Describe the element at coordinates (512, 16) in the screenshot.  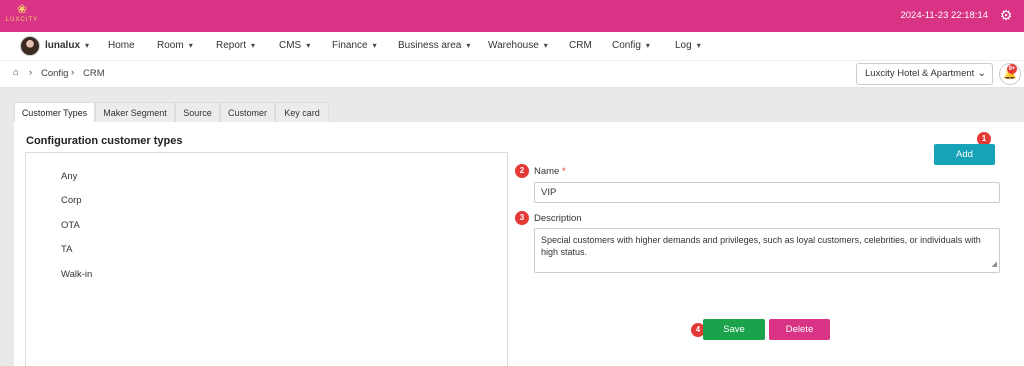
I see `top-bar: ❀ LUXCITY 2024-11-23 22:18:14 ⚙` at that location.